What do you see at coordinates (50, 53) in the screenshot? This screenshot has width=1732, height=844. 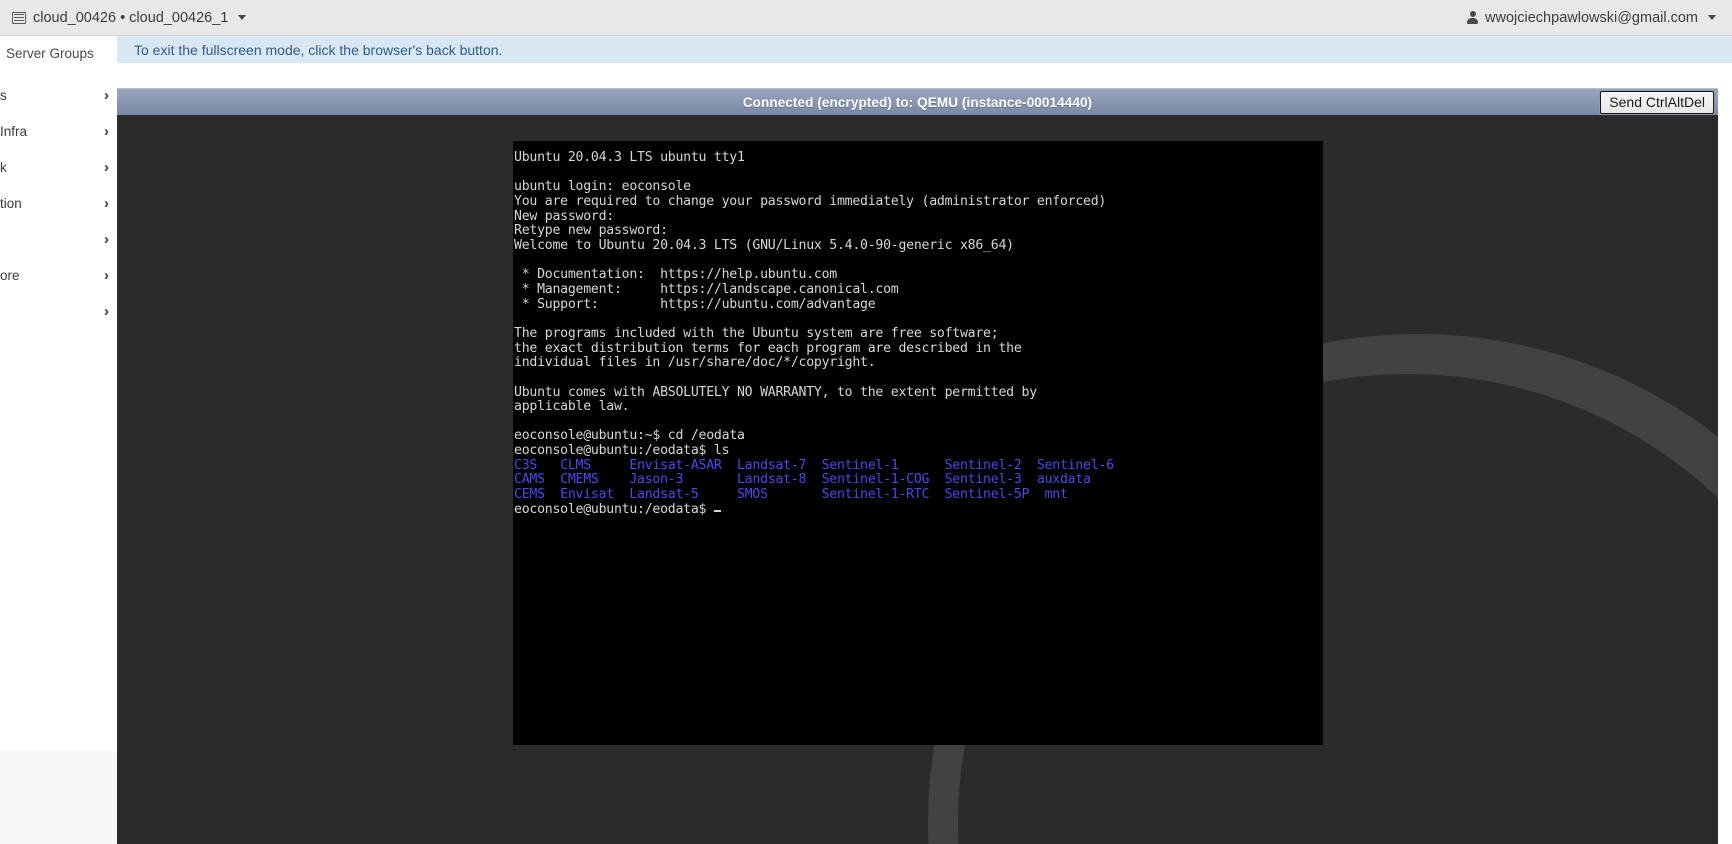 I see `sidebar-heading-server-groups: Server Groups` at bounding box center [50, 53].